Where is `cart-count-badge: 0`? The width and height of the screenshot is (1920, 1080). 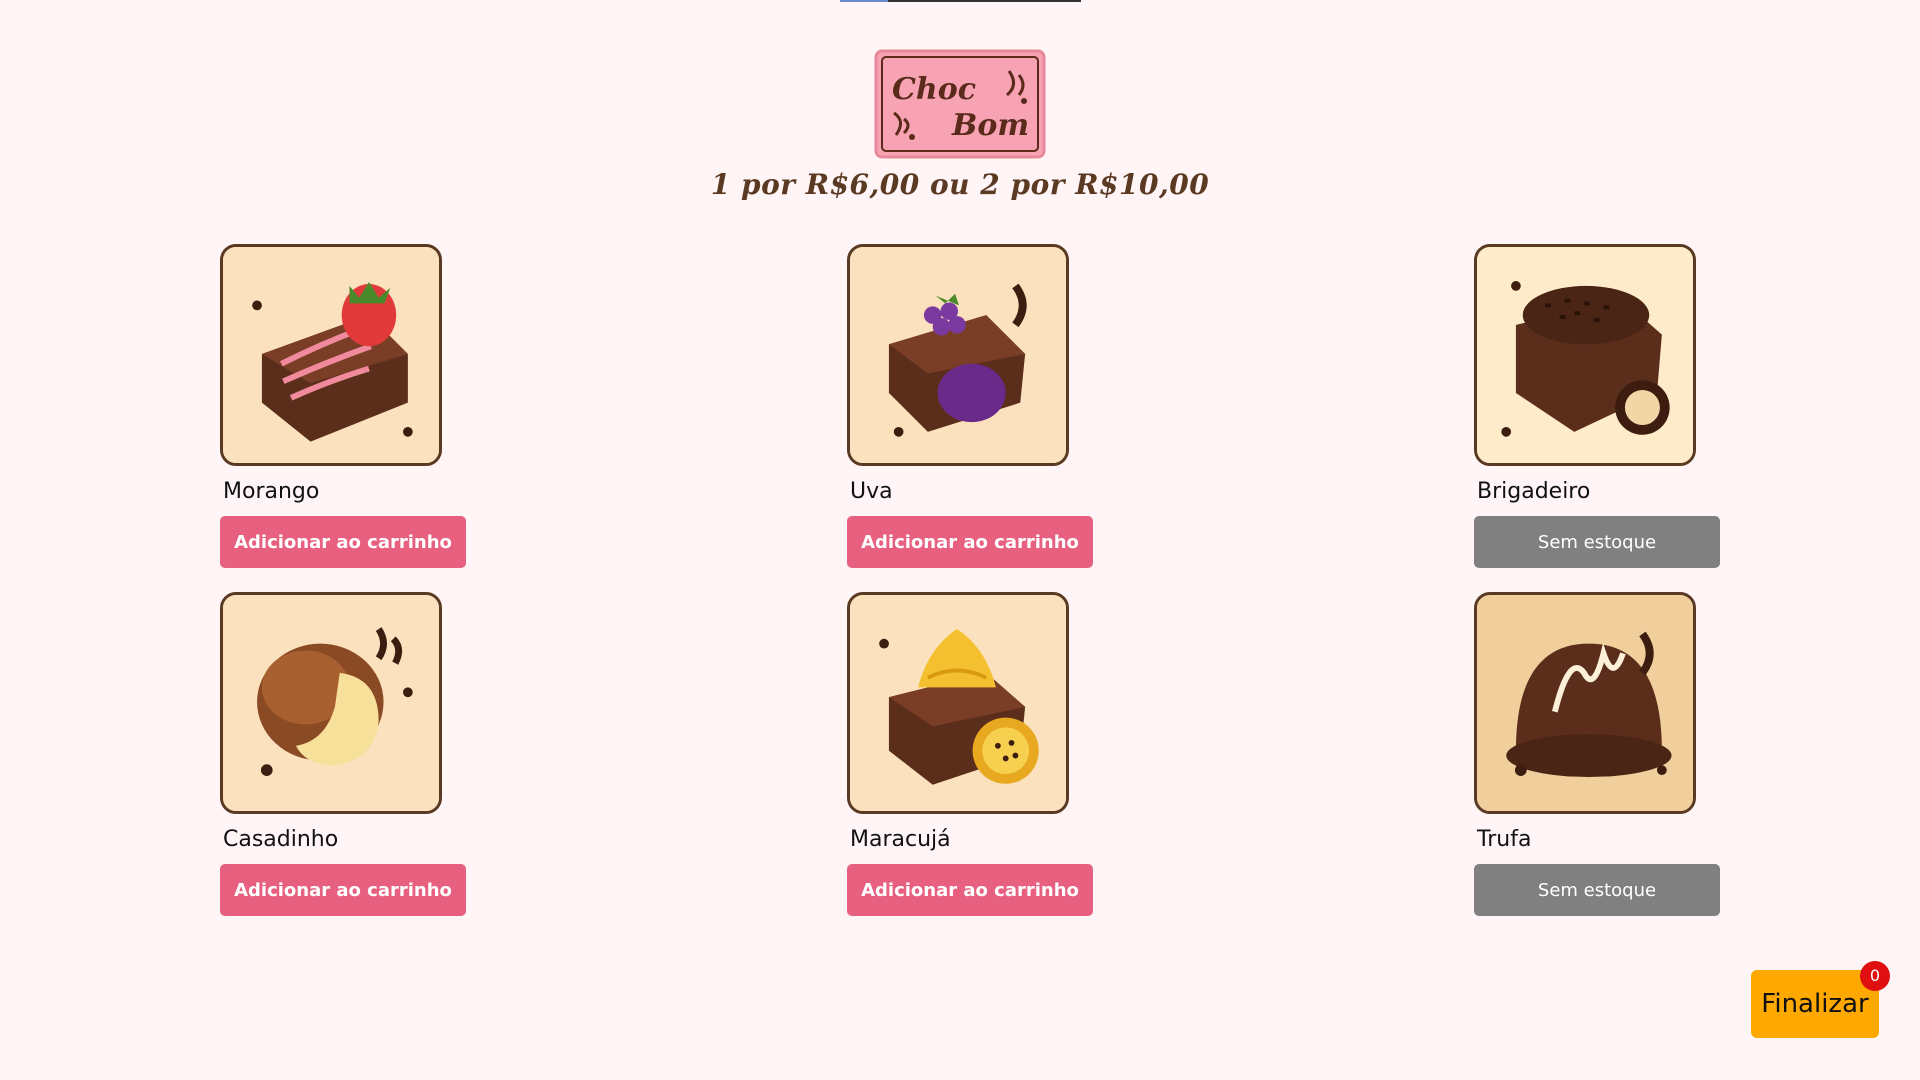 cart-count-badge: 0 is located at coordinates (1875, 976).